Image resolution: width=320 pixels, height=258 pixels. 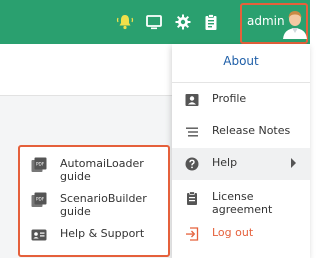 I want to click on contact-card-icon, so click(x=39, y=235).